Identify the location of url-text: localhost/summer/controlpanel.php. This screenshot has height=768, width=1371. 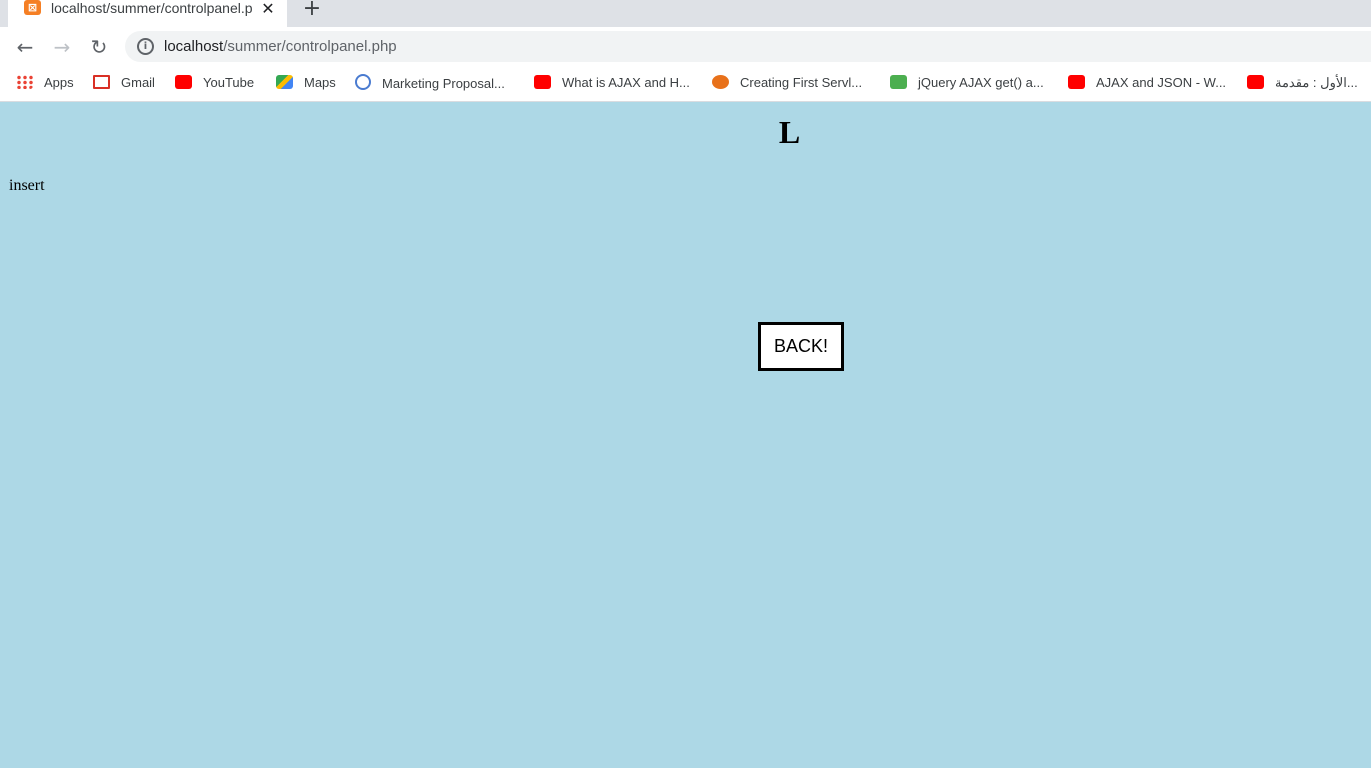
(280, 46).